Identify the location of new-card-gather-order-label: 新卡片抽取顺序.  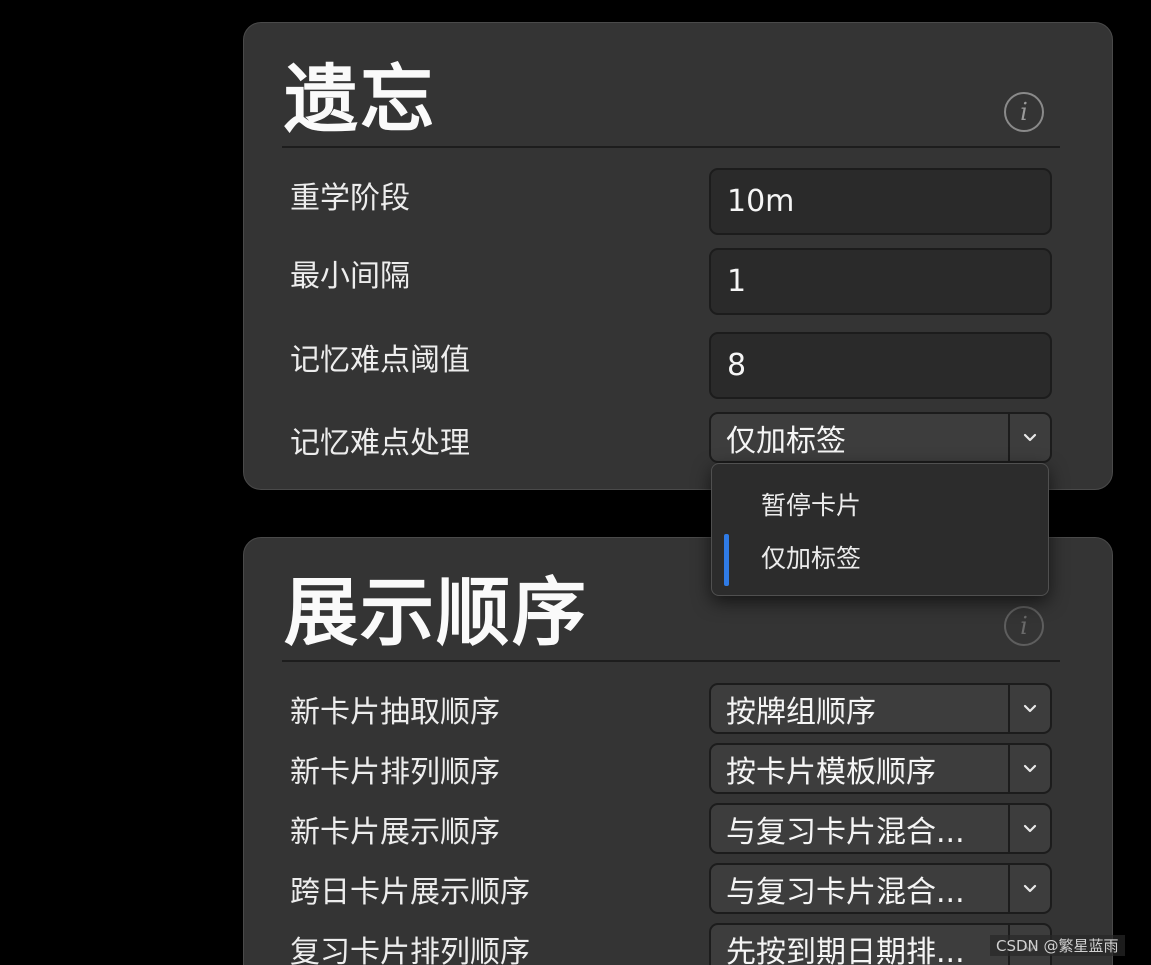
(395, 712).